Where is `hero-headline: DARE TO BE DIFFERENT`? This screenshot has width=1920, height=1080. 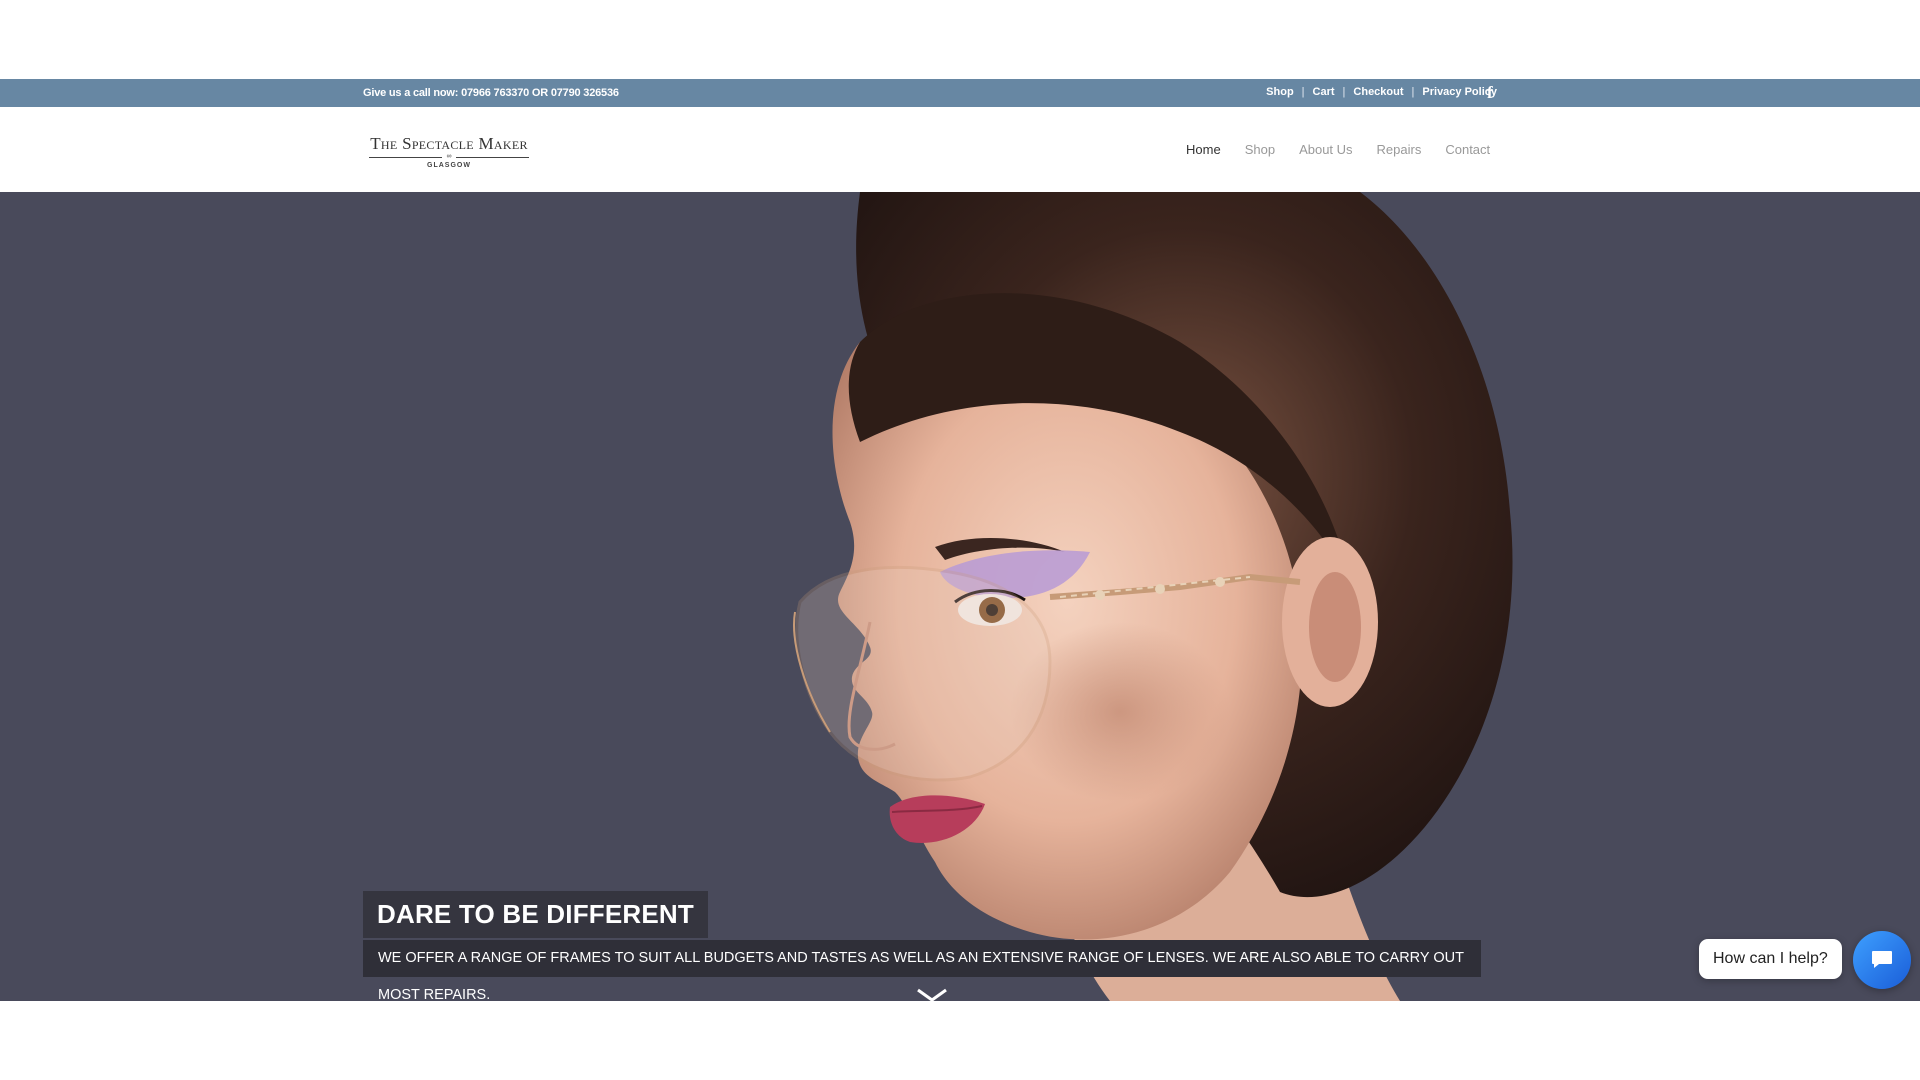 hero-headline: DARE TO BE DIFFERENT is located at coordinates (535, 914).